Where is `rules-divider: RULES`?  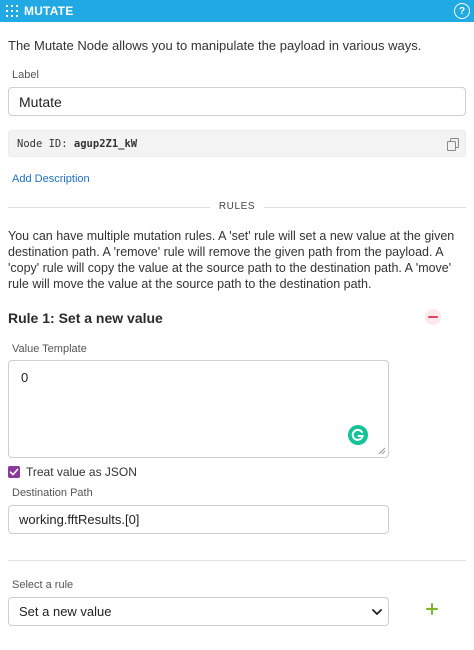
rules-divider: RULES is located at coordinates (237, 207).